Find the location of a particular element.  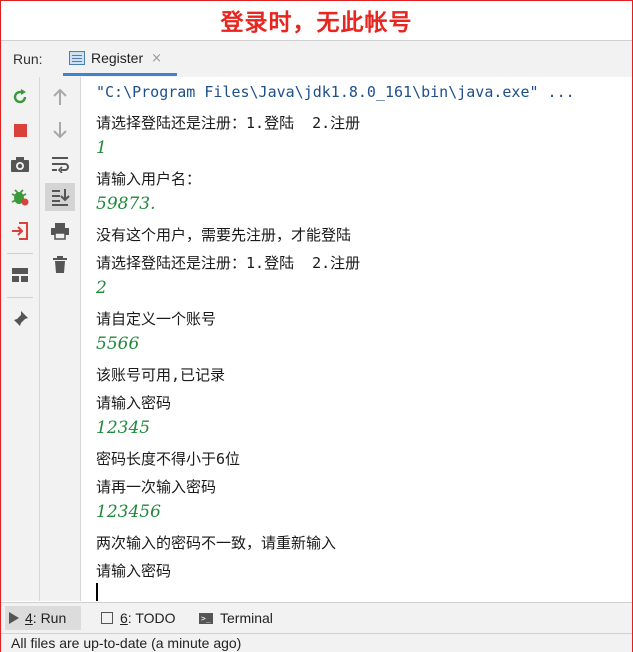

user-input-line: 12345 is located at coordinates (123, 428).